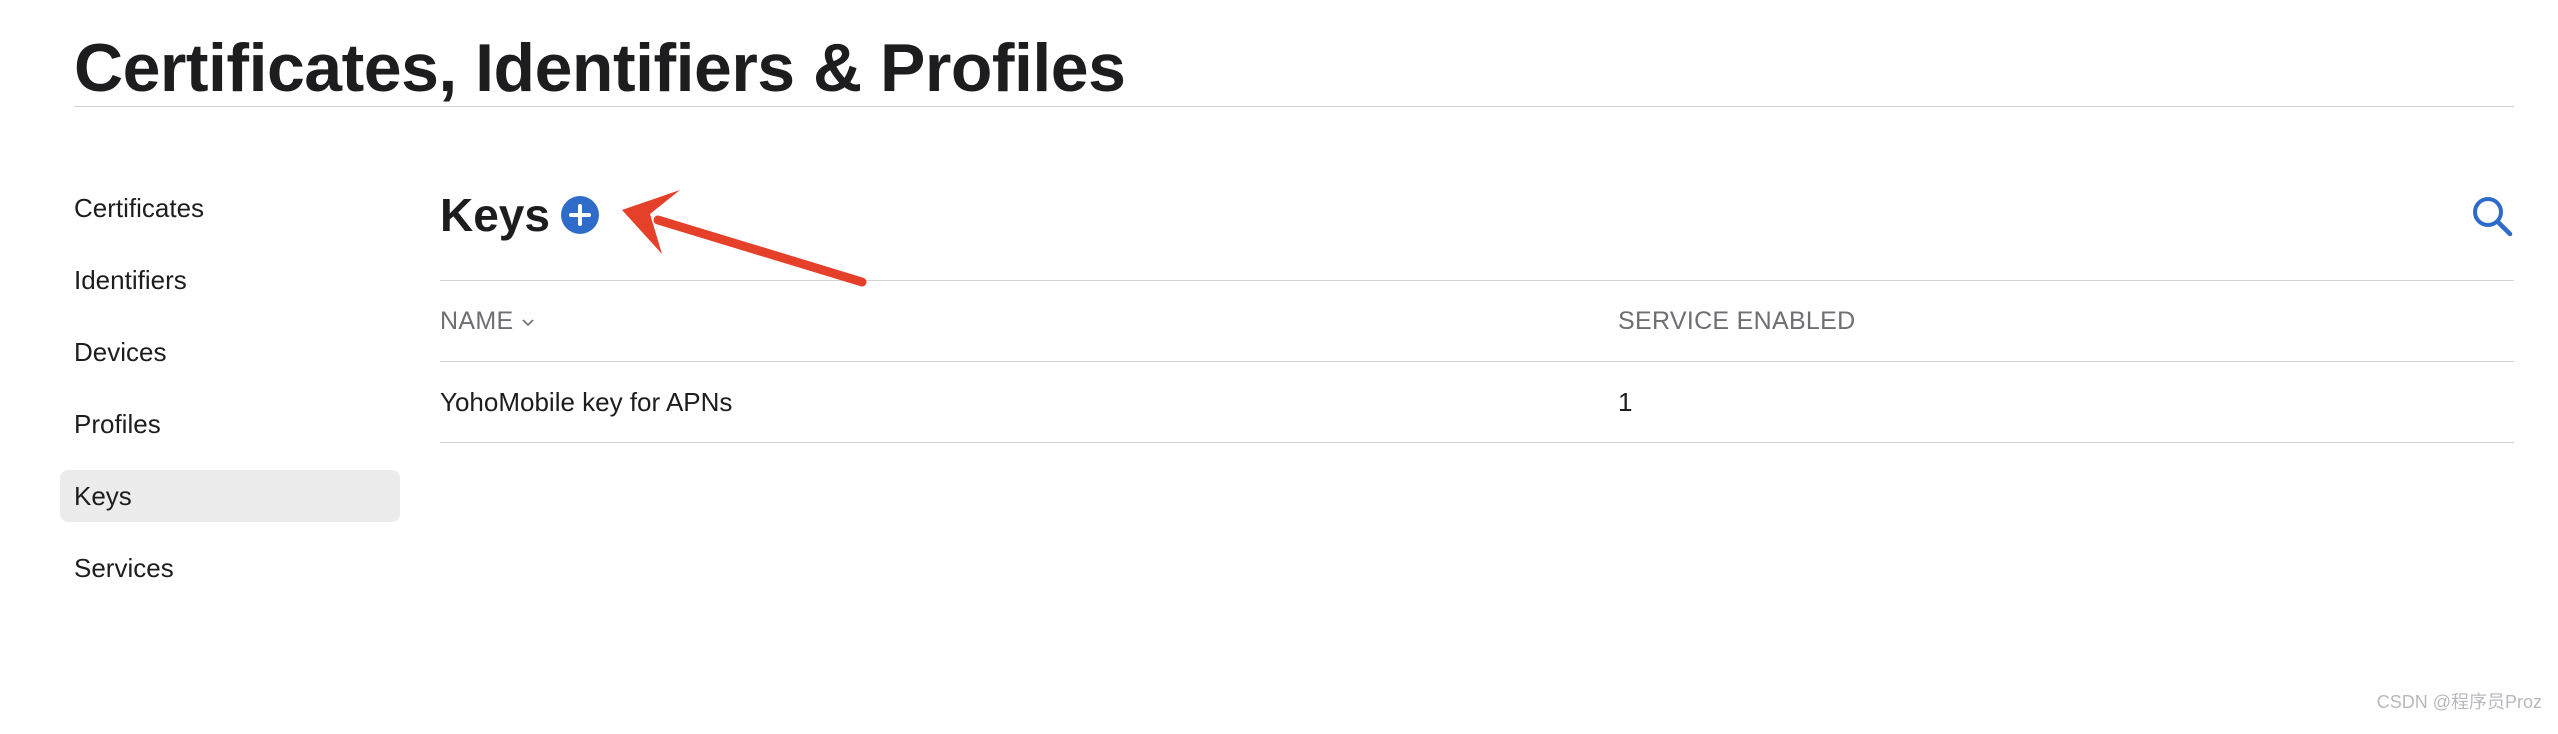  I want to click on sidebar-item-certificates: Certificates, so click(230, 208).